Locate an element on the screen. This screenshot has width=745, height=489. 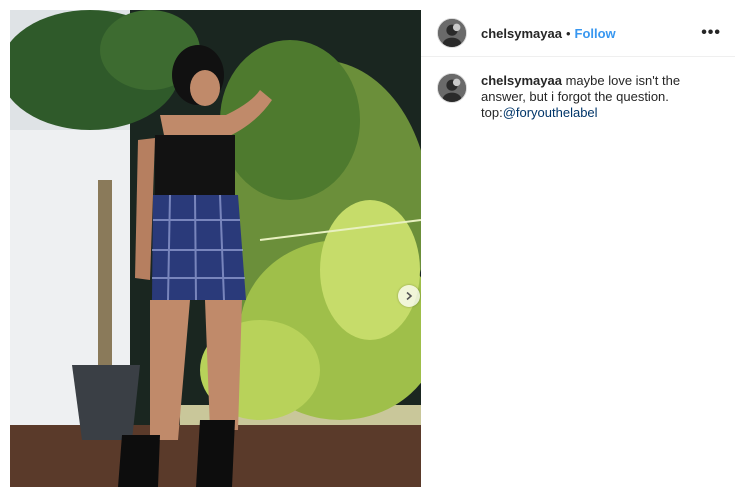
caption-prefix: top: is located at coordinates (492, 112).